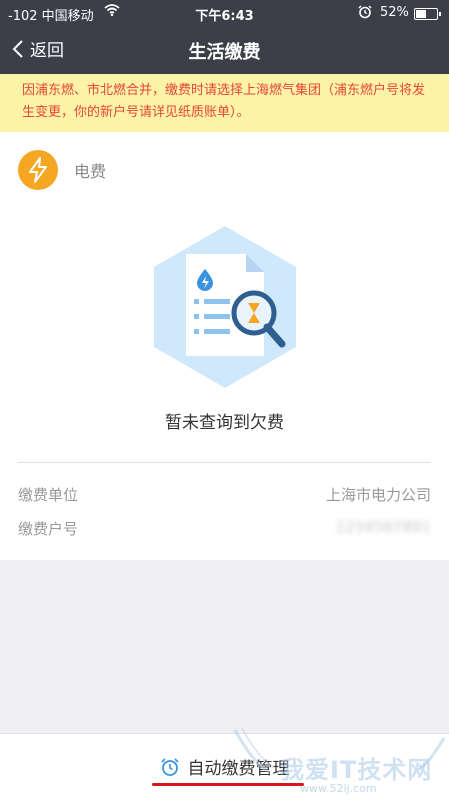  Describe the element at coordinates (90, 171) in the screenshot. I see `bill-type-label: 电费` at that location.